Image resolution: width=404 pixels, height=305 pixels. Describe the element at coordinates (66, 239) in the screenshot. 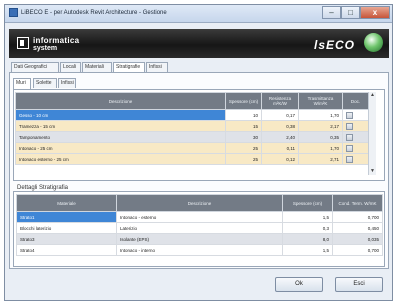

I see `cell-material: Strato3` at that location.